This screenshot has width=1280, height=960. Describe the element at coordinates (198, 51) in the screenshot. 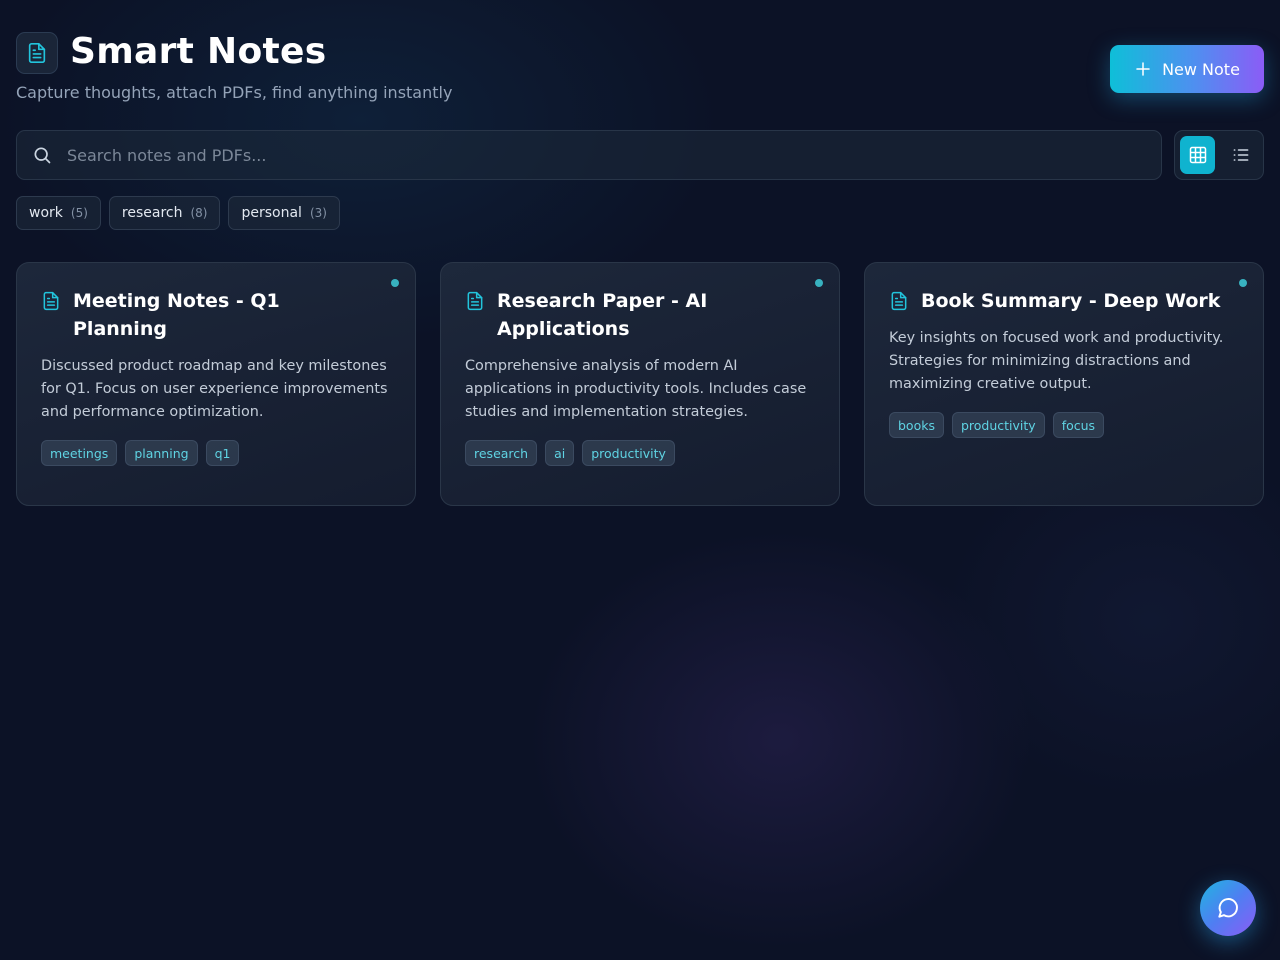

I see `page-title: Smart Notes` at that location.